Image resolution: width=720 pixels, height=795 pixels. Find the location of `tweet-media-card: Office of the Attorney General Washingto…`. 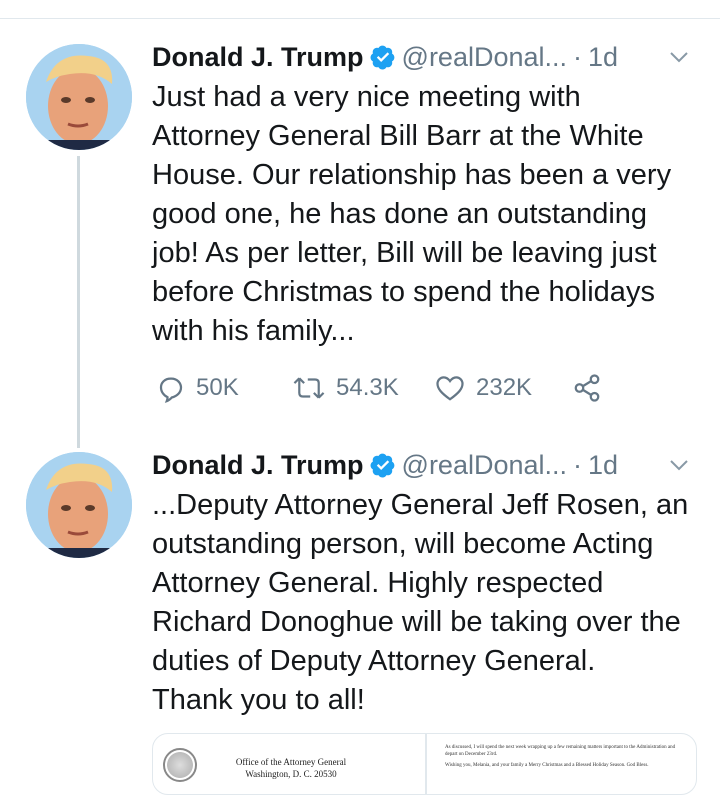

tweet-media-card: Office of the Attorney General Washingto… is located at coordinates (424, 764).